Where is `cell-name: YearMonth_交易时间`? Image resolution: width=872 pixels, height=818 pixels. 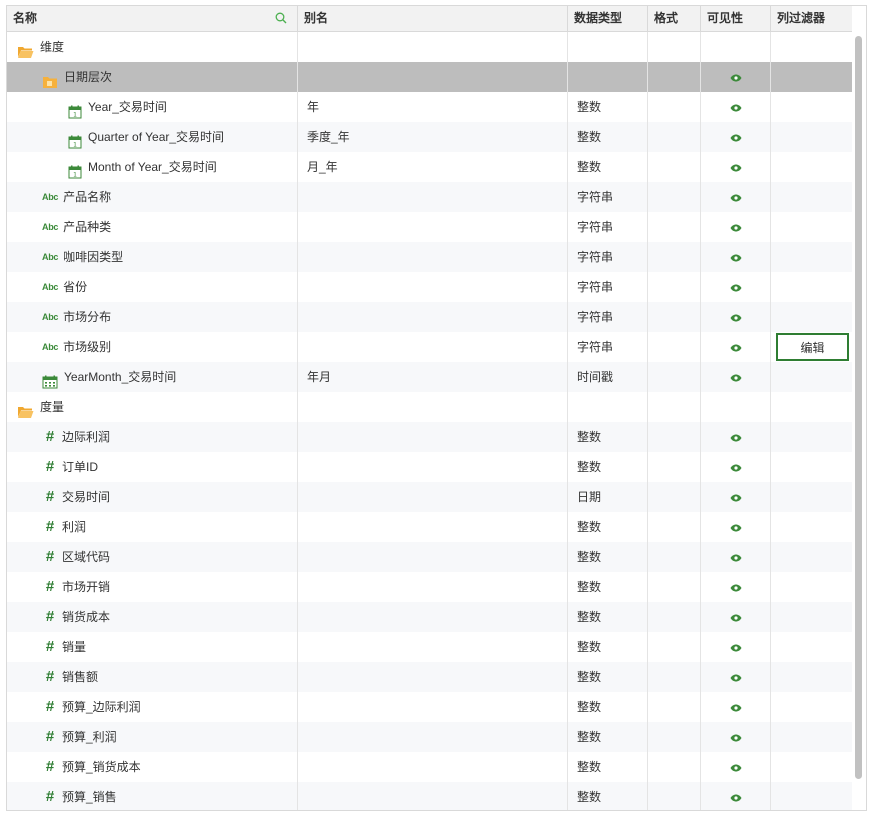
cell-name: YearMonth_交易时间 is located at coordinates (152, 377).